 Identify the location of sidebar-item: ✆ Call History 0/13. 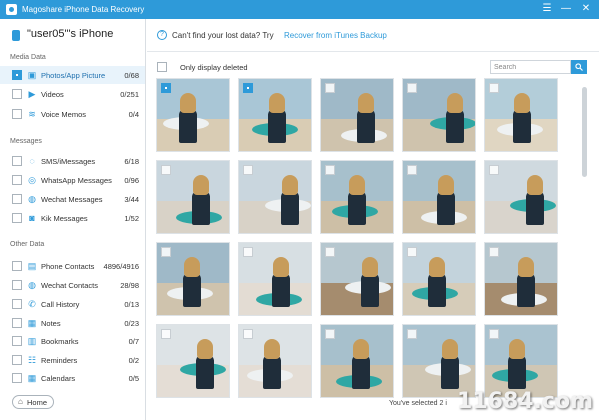
(72, 304).